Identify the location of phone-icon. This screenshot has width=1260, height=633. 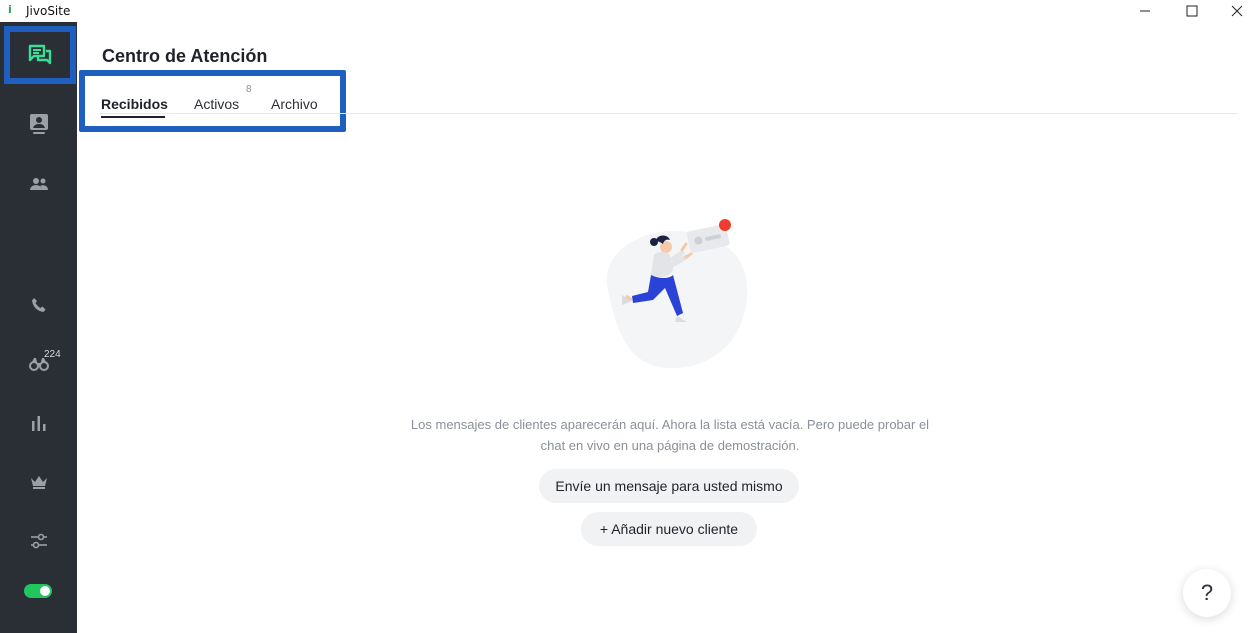
(38, 305).